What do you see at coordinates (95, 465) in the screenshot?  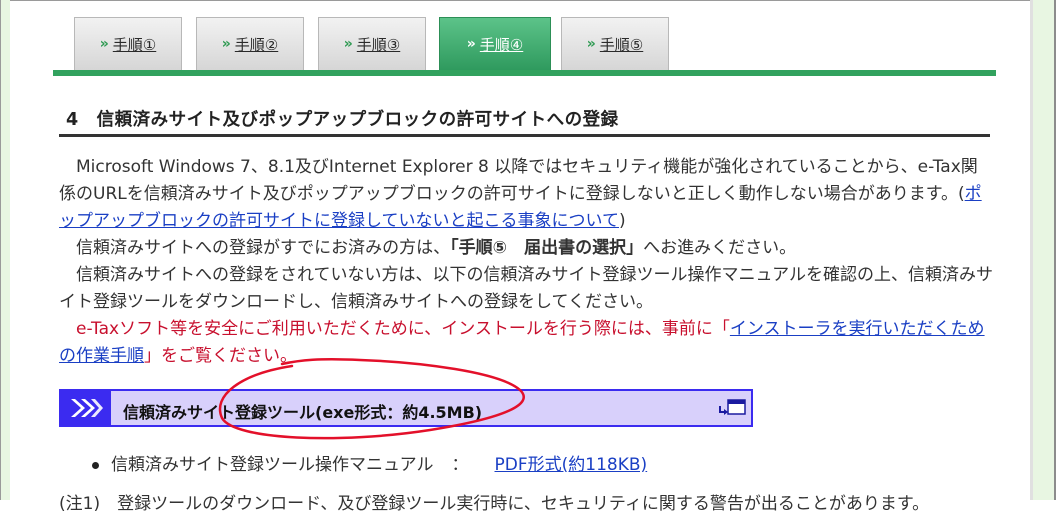 I see `bullet-dot` at bounding box center [95, 465].